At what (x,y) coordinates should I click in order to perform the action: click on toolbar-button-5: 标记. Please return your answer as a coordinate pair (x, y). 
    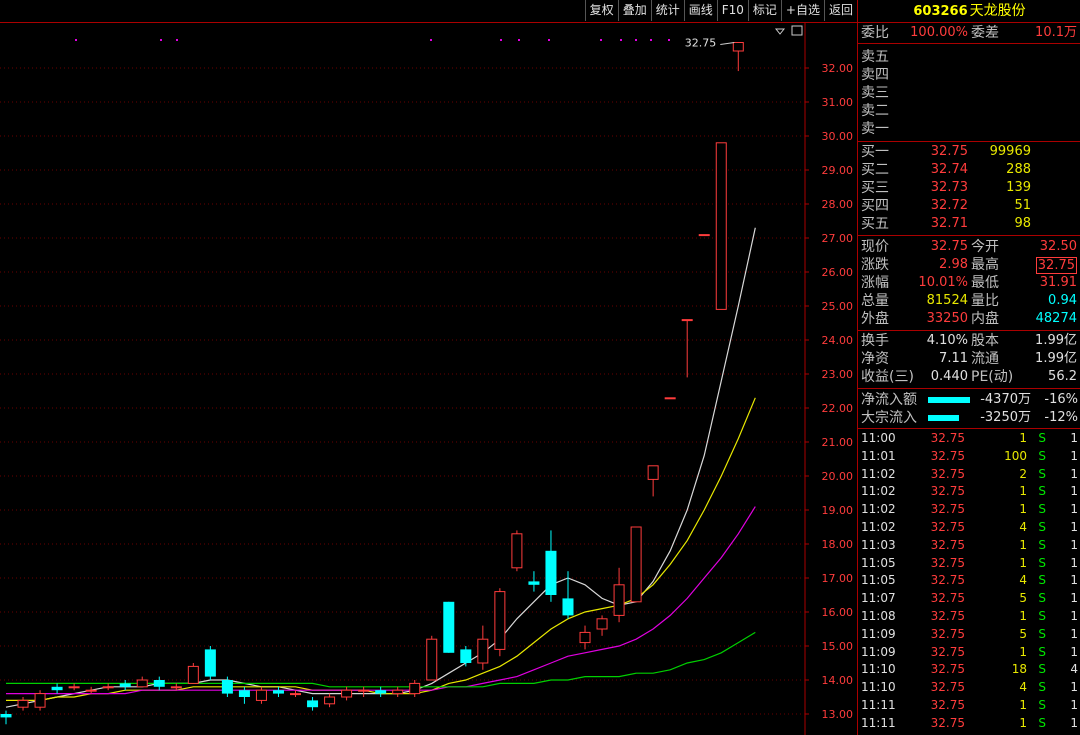
    Looking at the image, I should click on (764, 10).